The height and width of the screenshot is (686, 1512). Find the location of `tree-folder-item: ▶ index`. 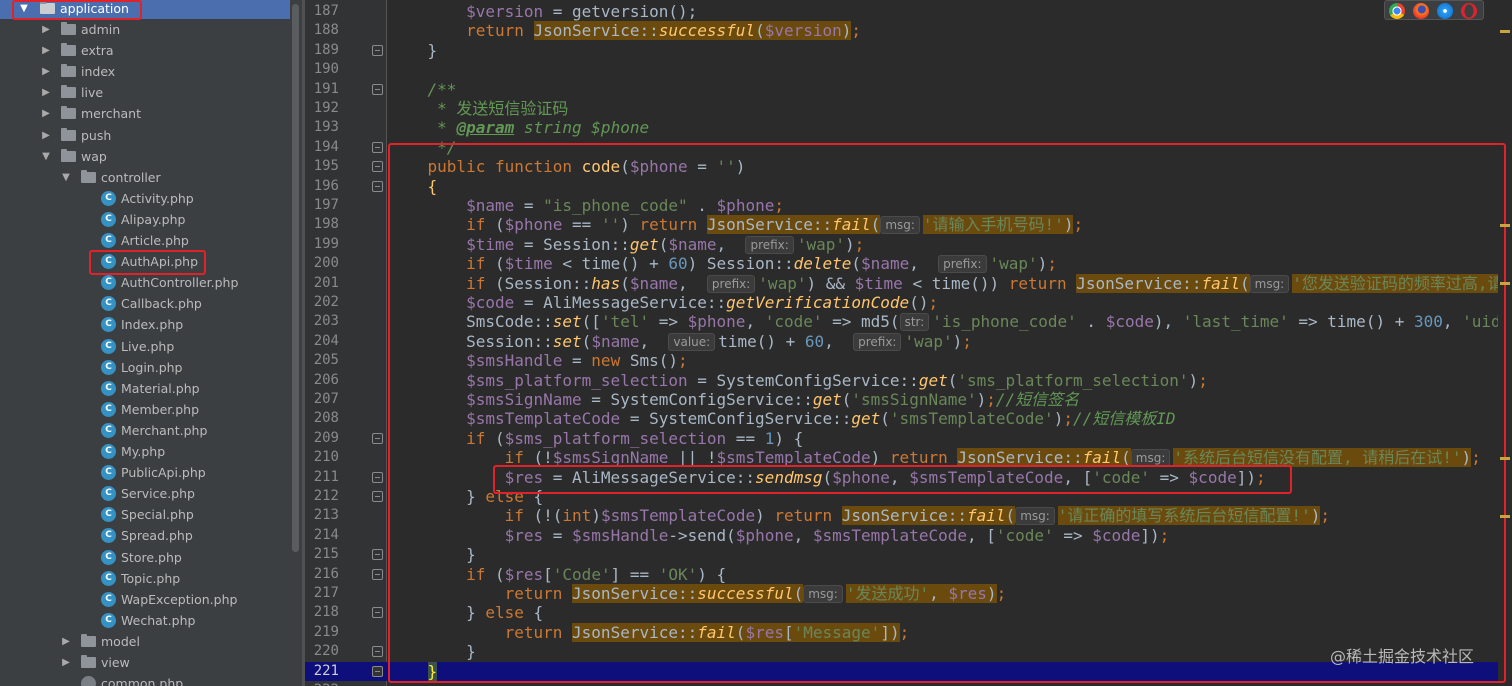

tree-folder-item: ▶ index is located at coordinates (145, 71).